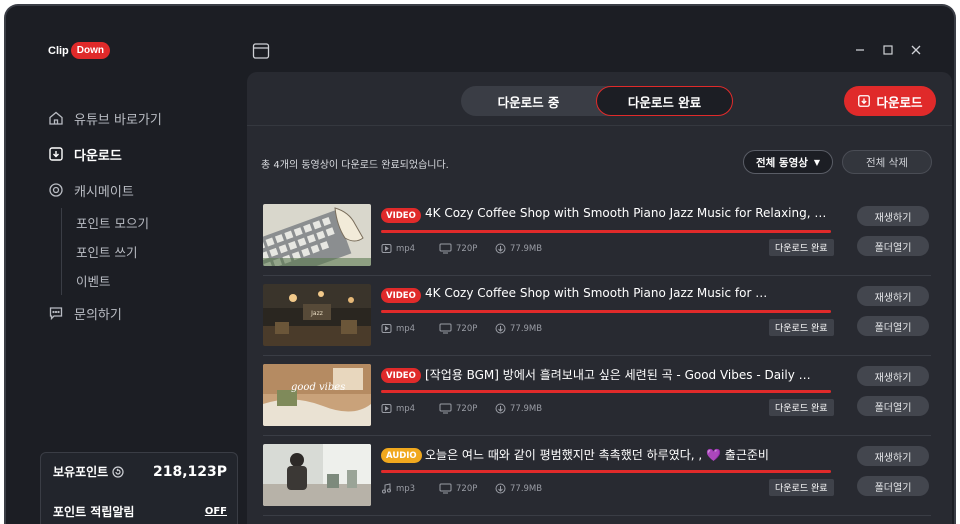 The image size is (960, 524). What do you see at coordinates (143, 313) in the screenshot?
I see `sidebar-item-inquiry: 문의하기` at bounding box center [143, 313].